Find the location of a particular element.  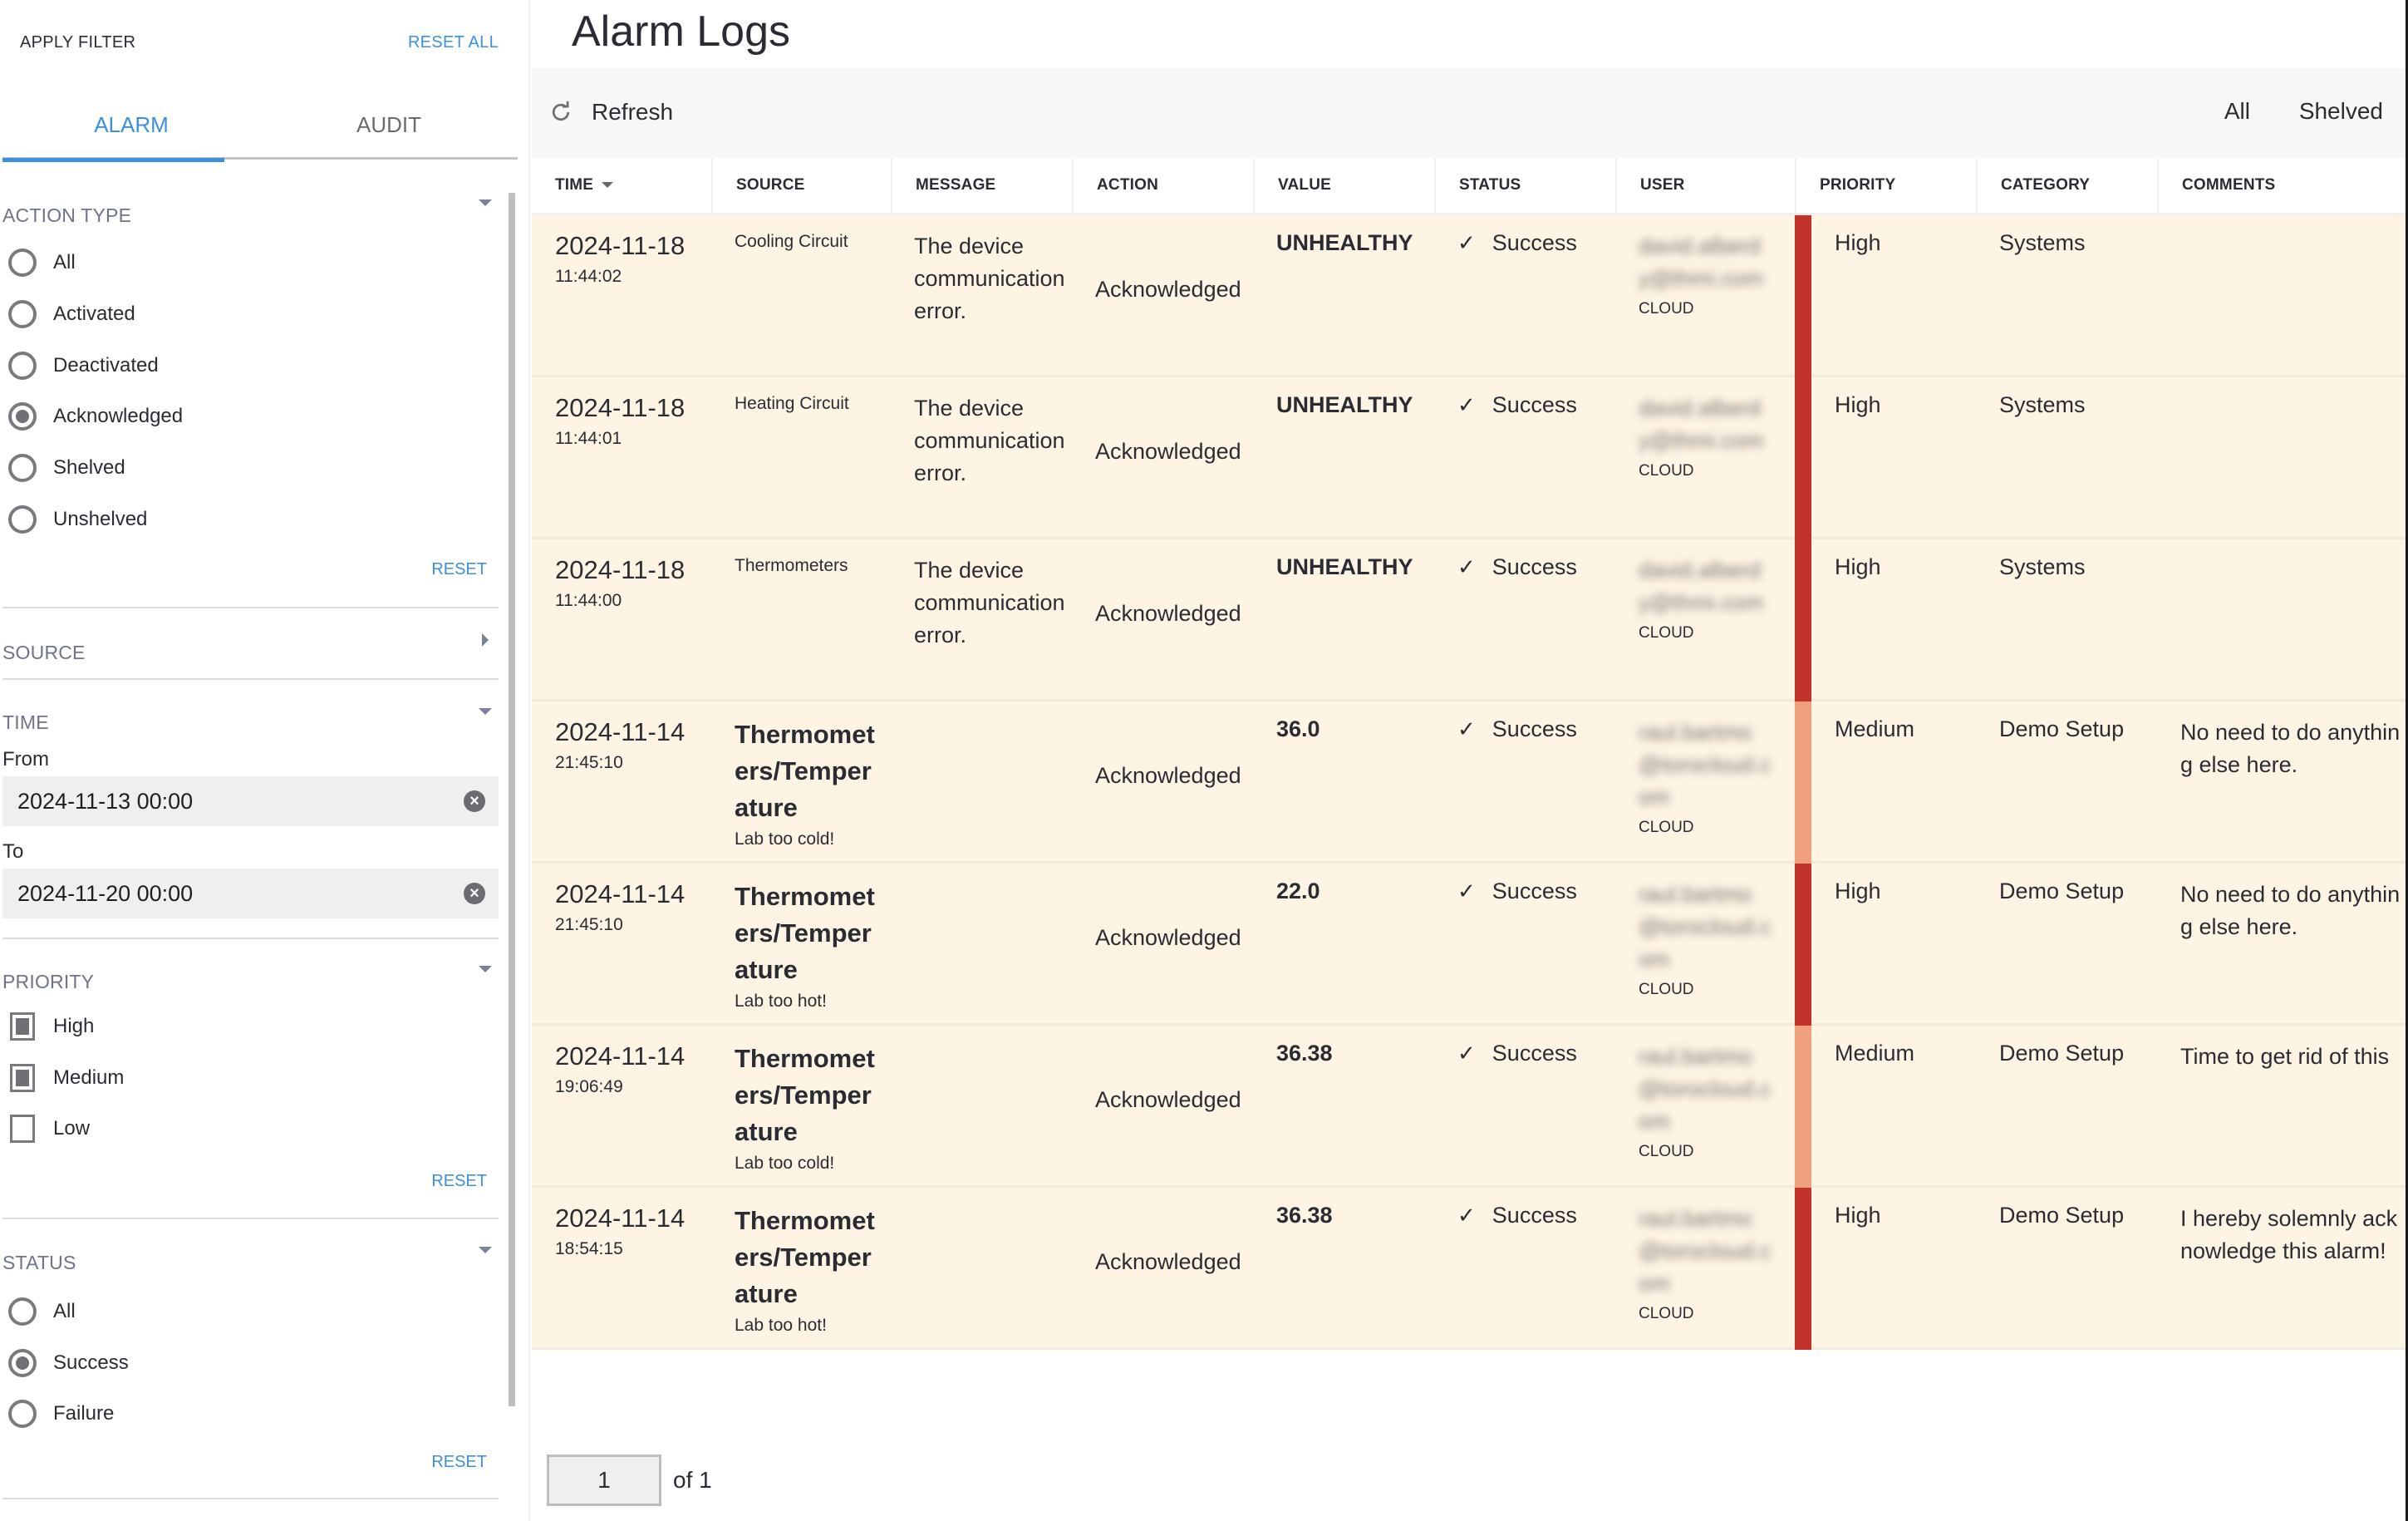

column-header-comments: COMMENTS is located at coordinates (2282, 186).